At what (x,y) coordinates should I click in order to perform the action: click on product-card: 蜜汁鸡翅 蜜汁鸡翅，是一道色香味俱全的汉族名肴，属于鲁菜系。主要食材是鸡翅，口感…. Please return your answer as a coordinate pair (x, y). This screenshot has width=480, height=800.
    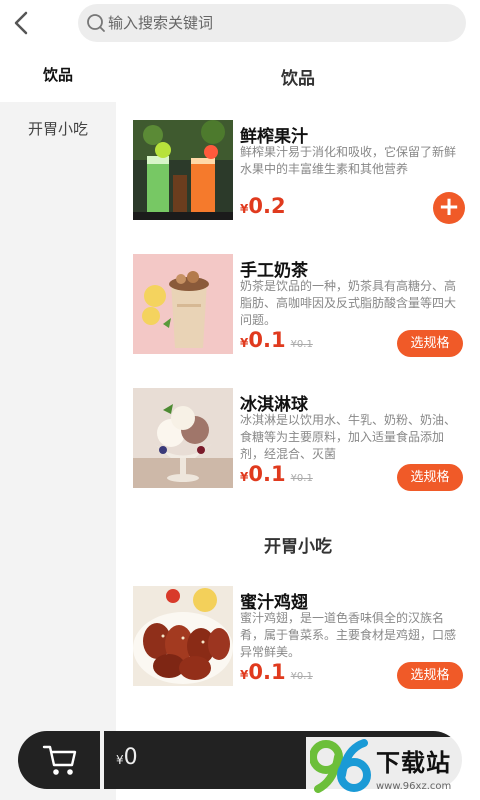
    Looking at the image, I should click on (300, 637).